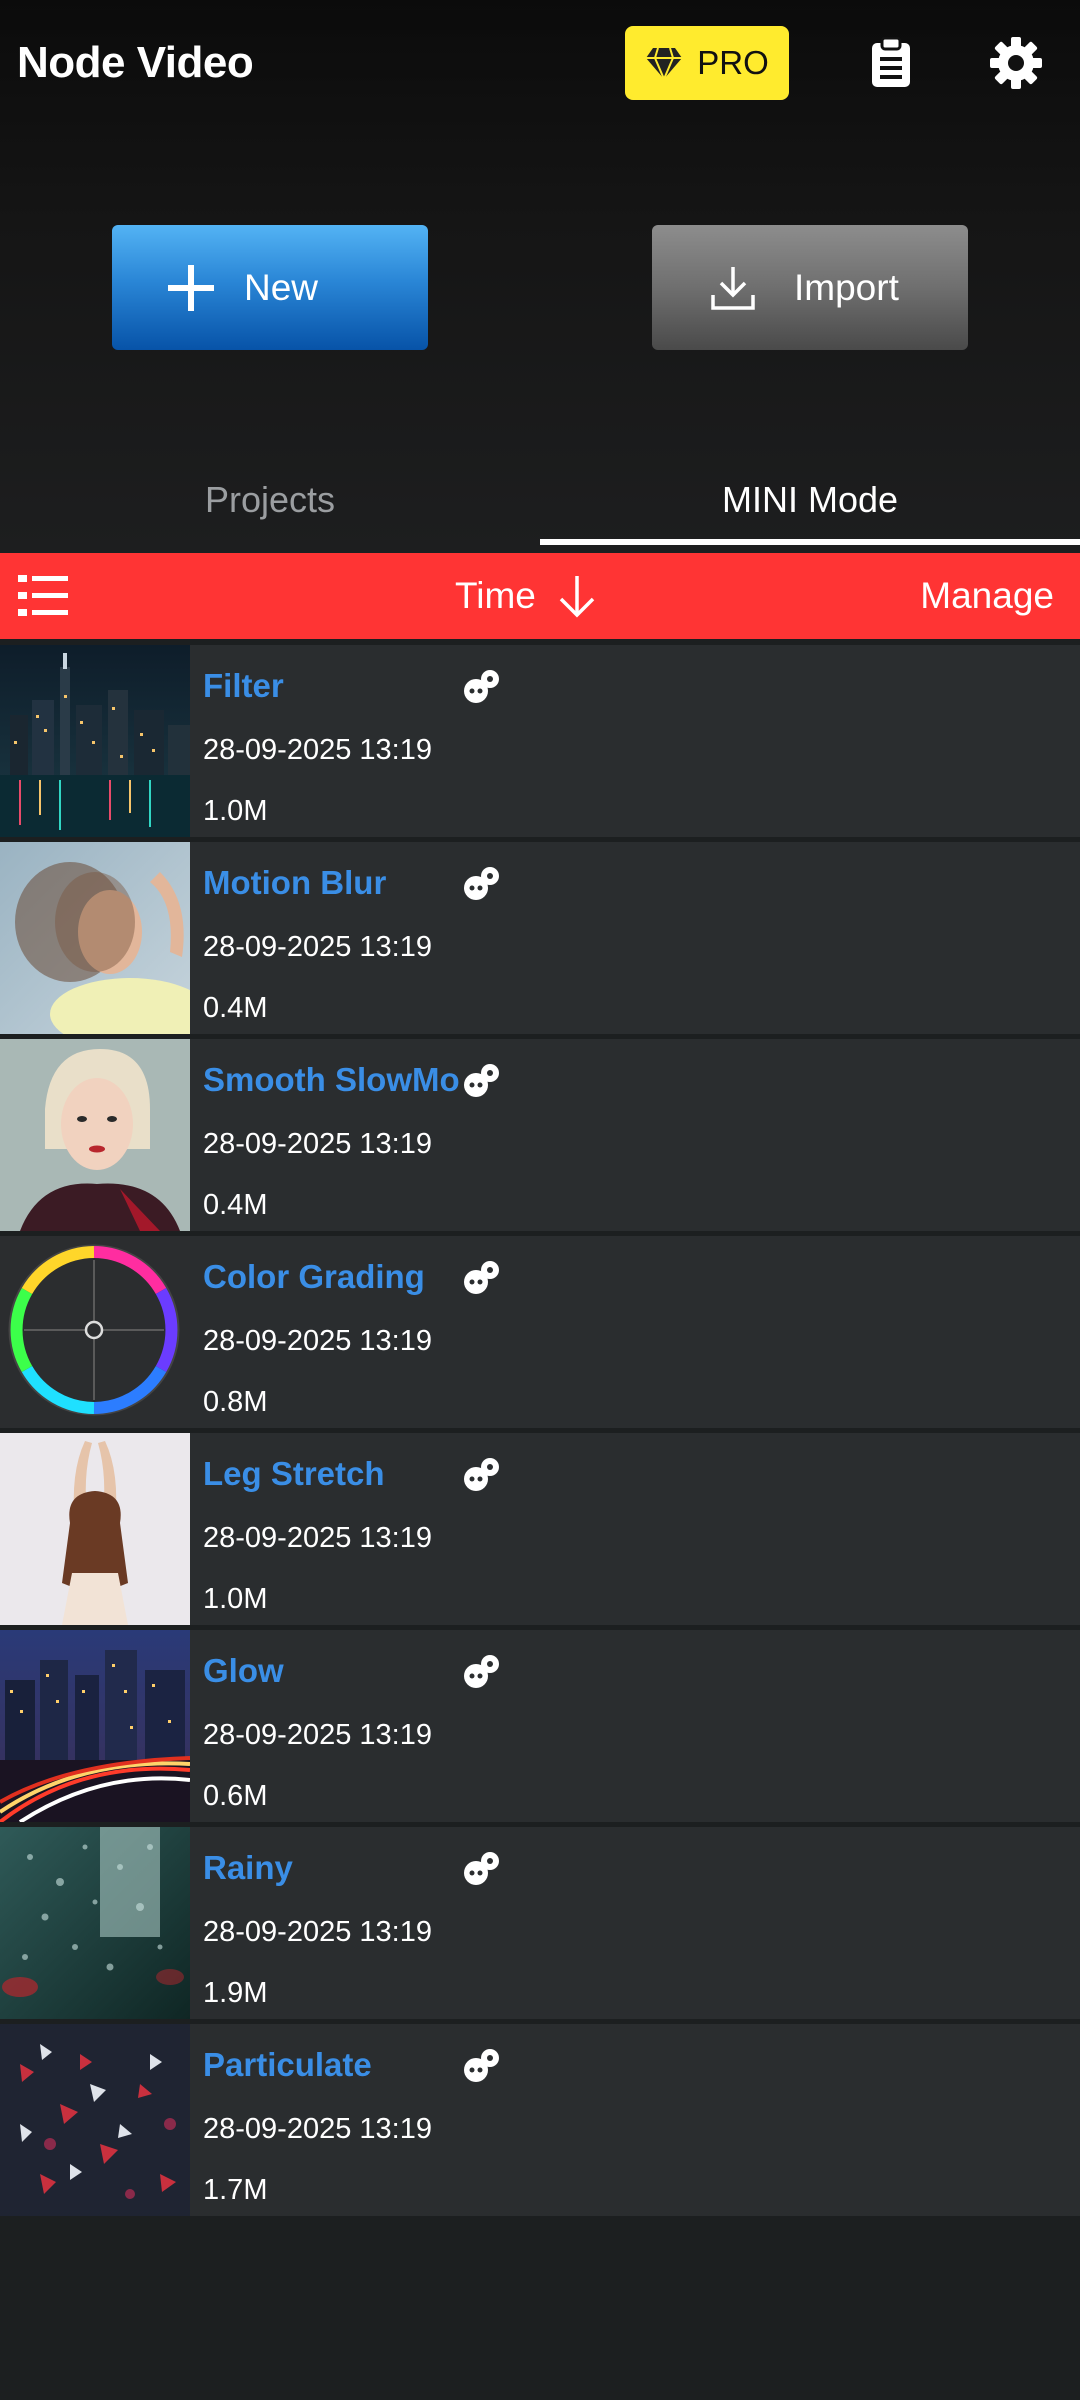  What do you see at coordinates (235, 2190) in the screenshot?
I see `project-size: 1.7M` at bounding box center [235, 2190].